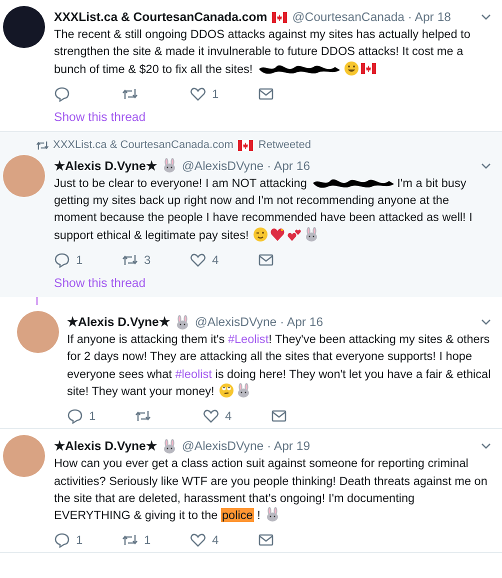 This screenshot has width=502, height=578. What do you see at coordinates (271, 489) in the screenshot?
I see `tweet-text: How can you ever get a class action suit against someone for reporting criminal activities? Seriously like WTF are you people thinking! Death threats against me on the site that are deleted, harassment that's ongoing! I'm documenting EVERYTHING & giving it to the police !` at bounding box center [271, 489].